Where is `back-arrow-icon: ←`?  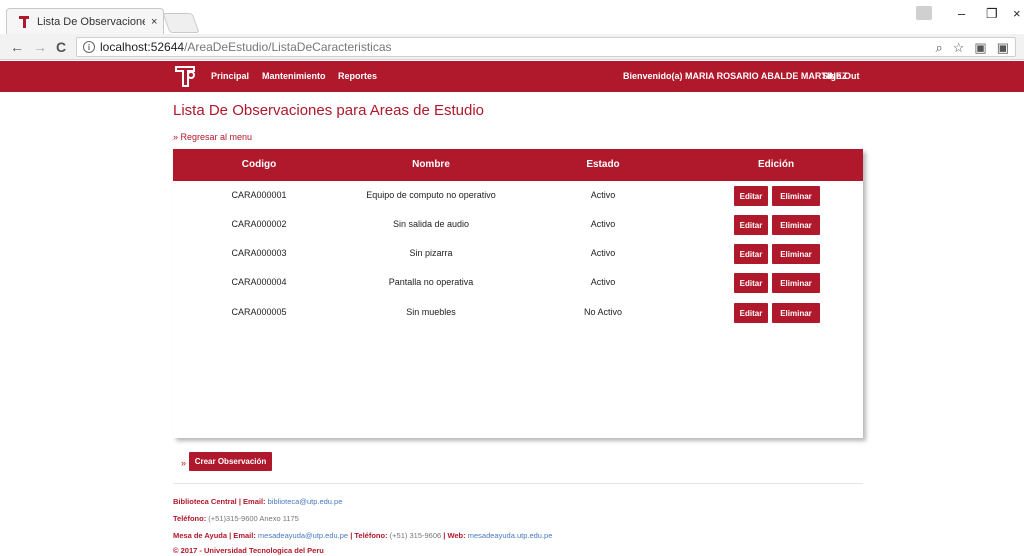 back-arrow-icon: ← is located at coordinates (17, 47).